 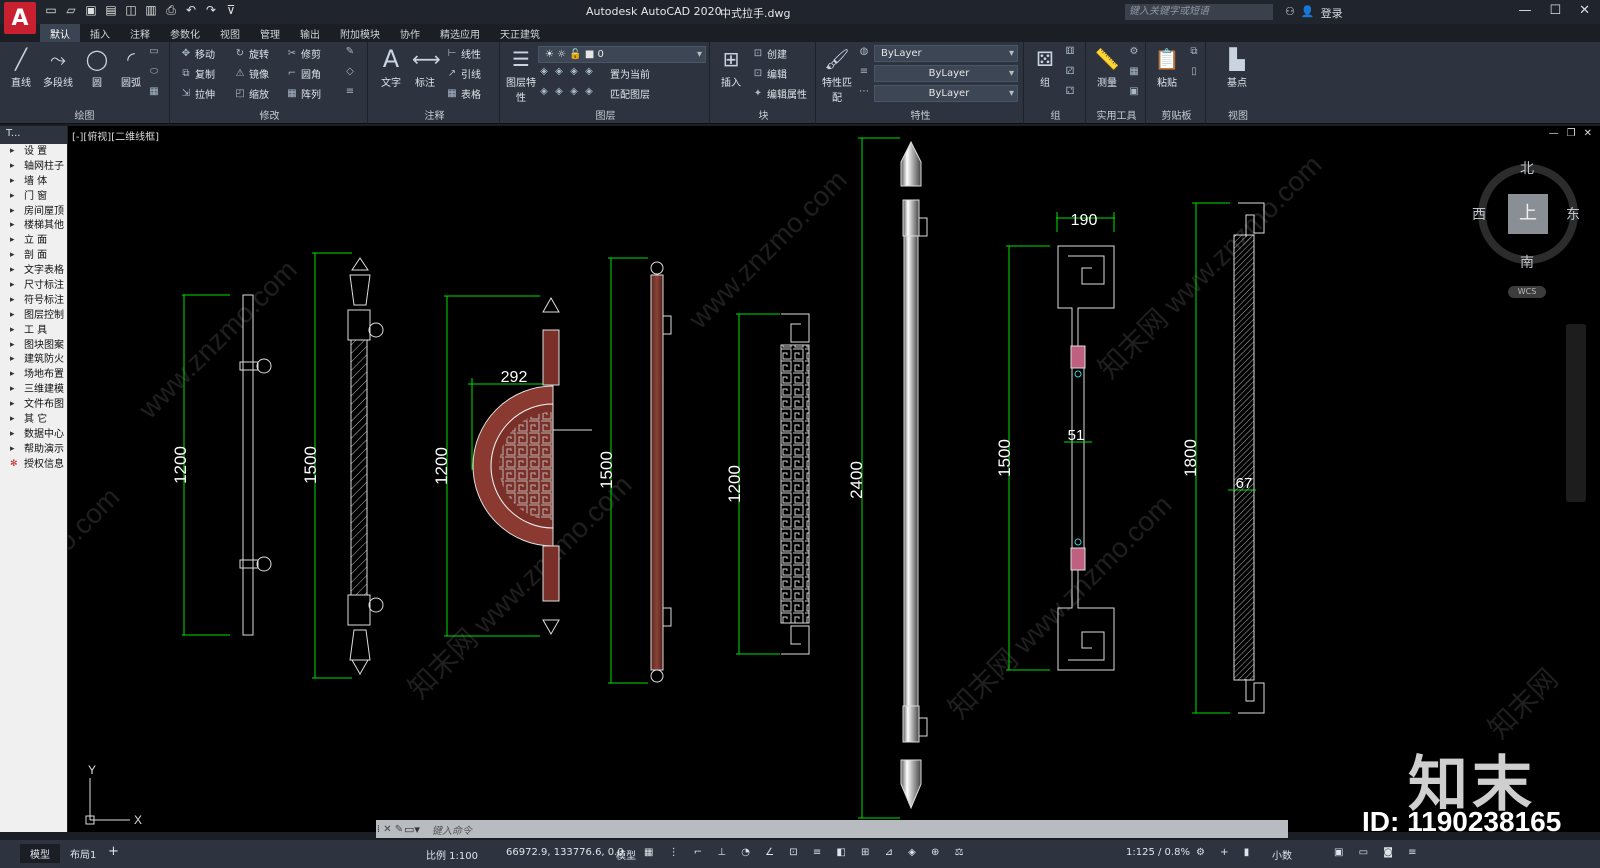 What do you see at coordinates (1199, 12) in the screenshot?
I see `search-input: 键入关键字或短语` at bounding box center [1199, 12].